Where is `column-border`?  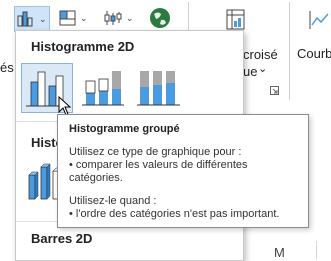 column-border is located at coordinates (316, 250).